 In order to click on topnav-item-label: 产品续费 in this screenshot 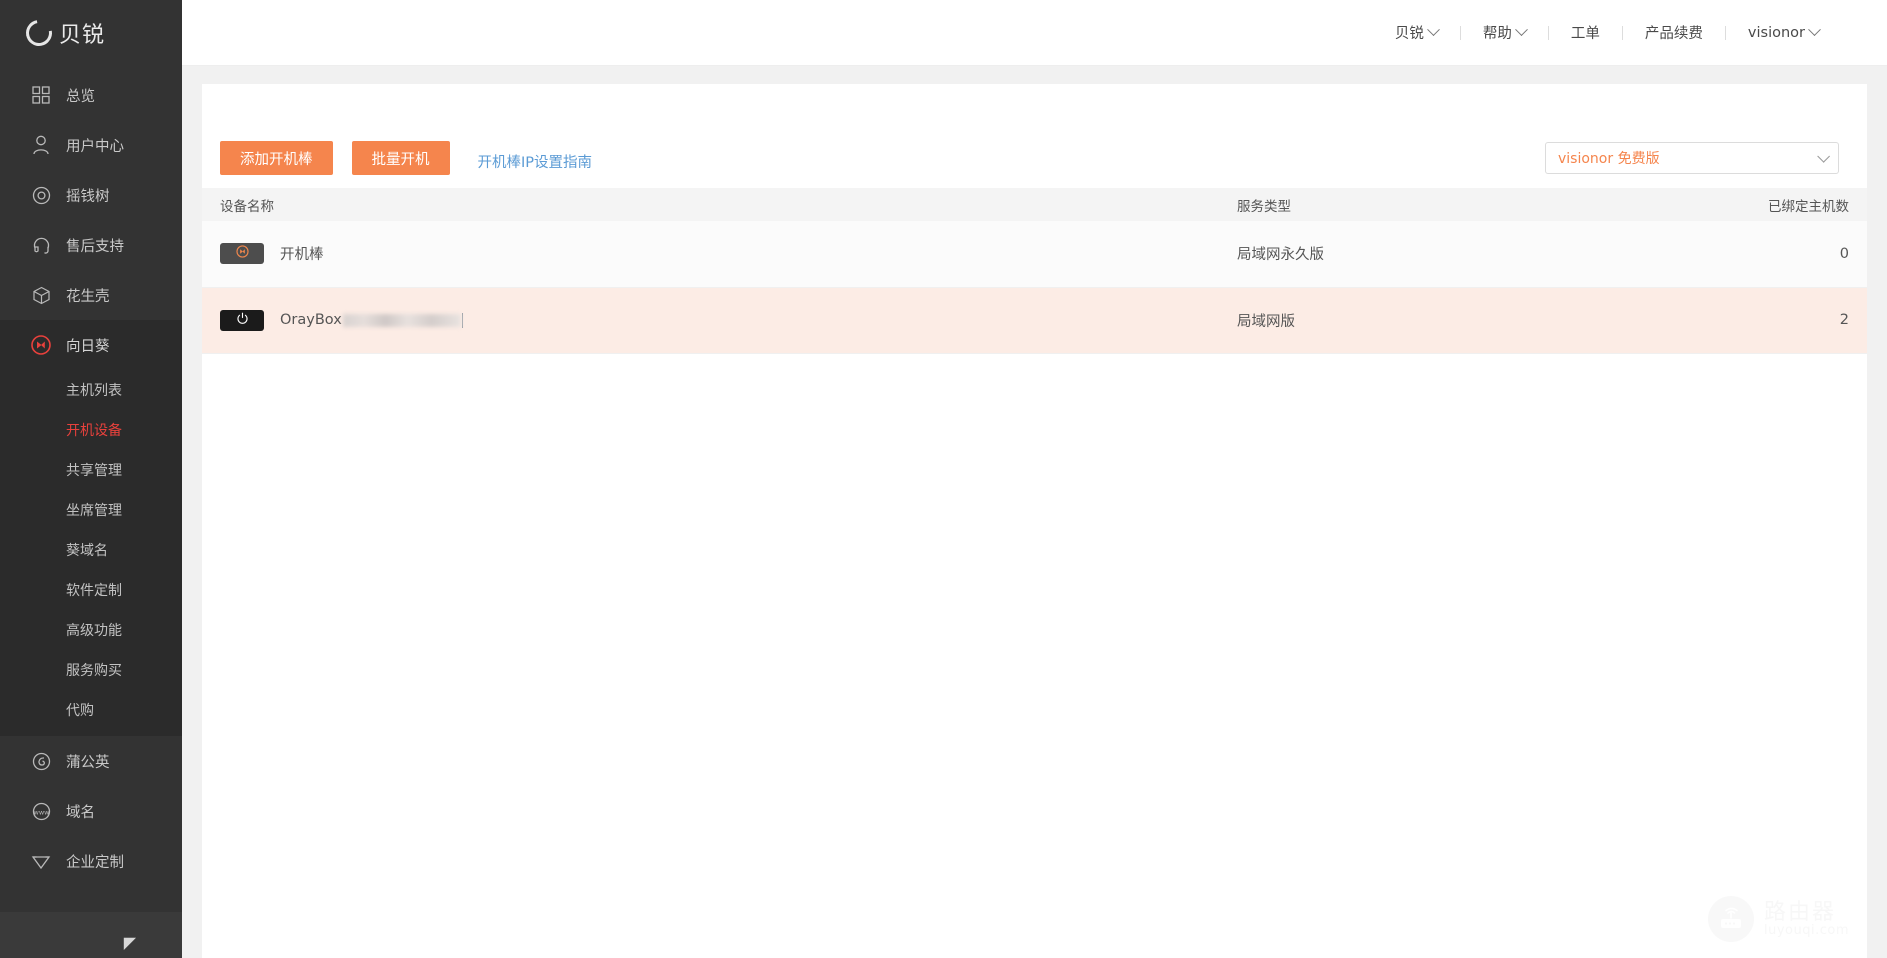, I will do `click(1673, 34)`.